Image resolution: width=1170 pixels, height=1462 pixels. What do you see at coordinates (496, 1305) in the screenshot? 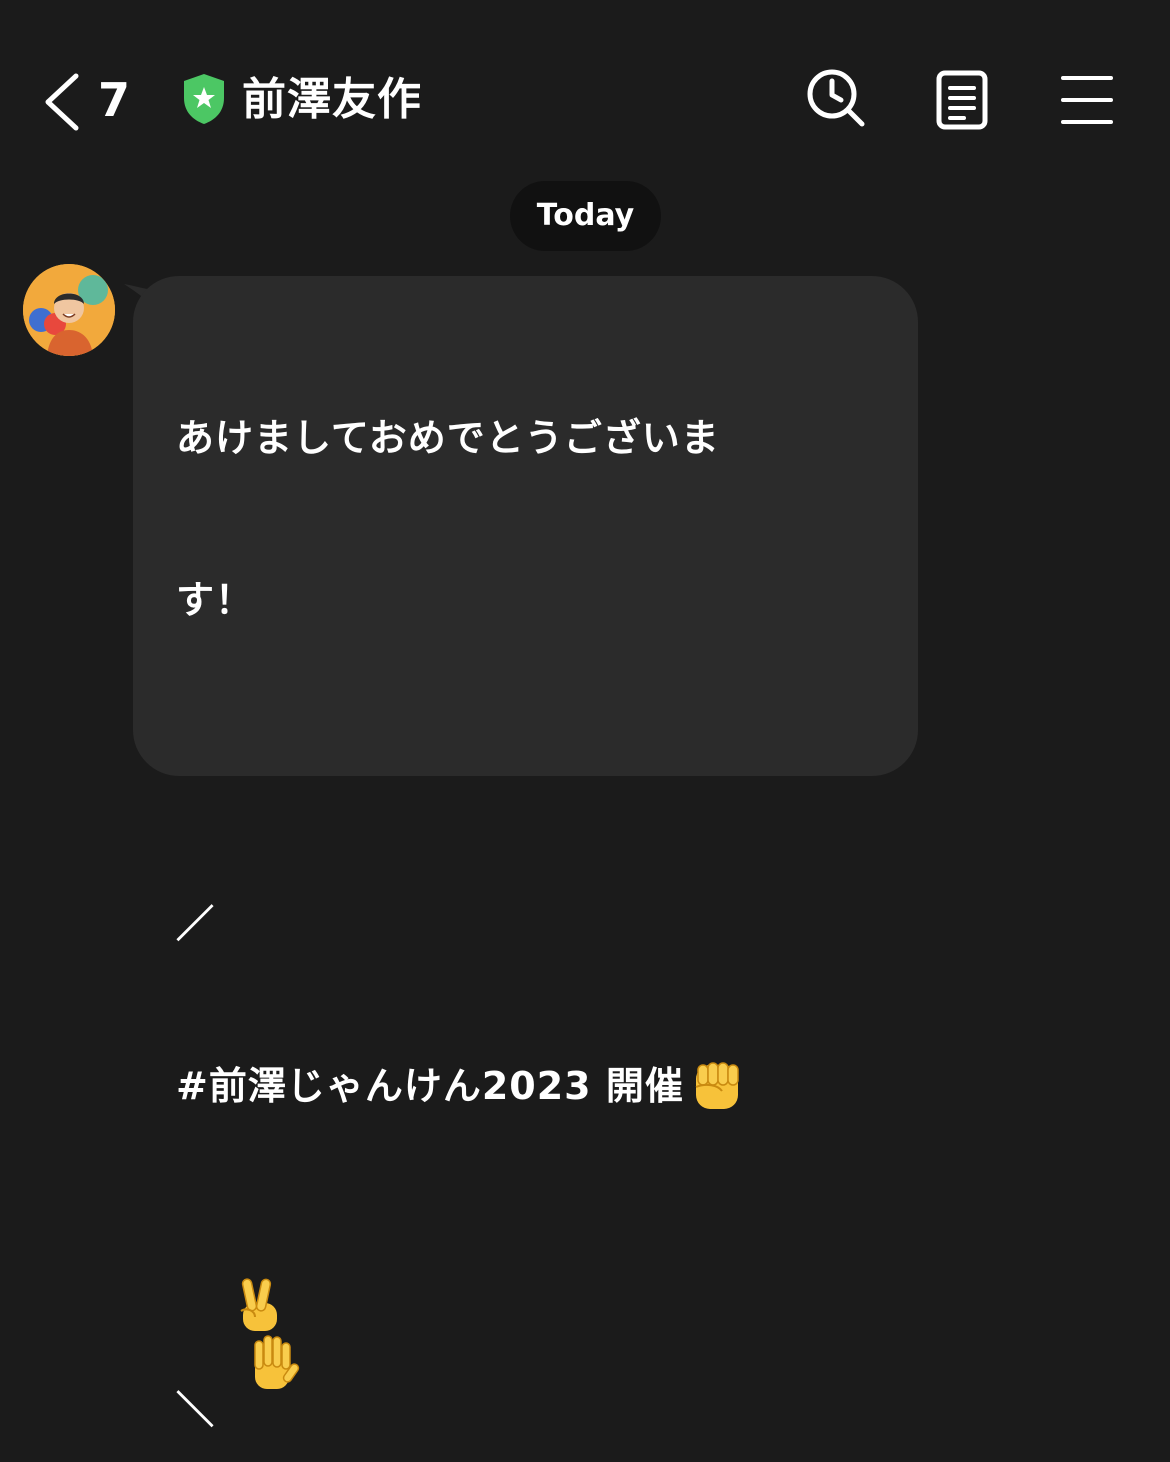
I see `message-line-emoji` at bounding box center [496, 1305].